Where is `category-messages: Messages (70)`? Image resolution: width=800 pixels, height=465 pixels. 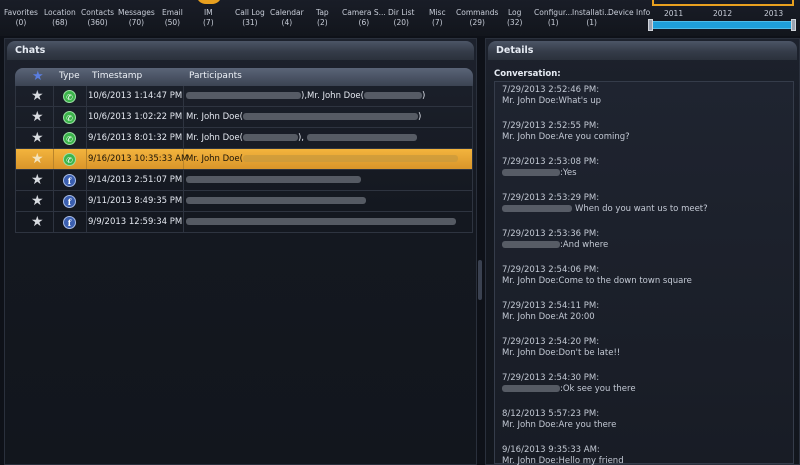
category-messages: Messages (70) is located at coordinates (136, 18).